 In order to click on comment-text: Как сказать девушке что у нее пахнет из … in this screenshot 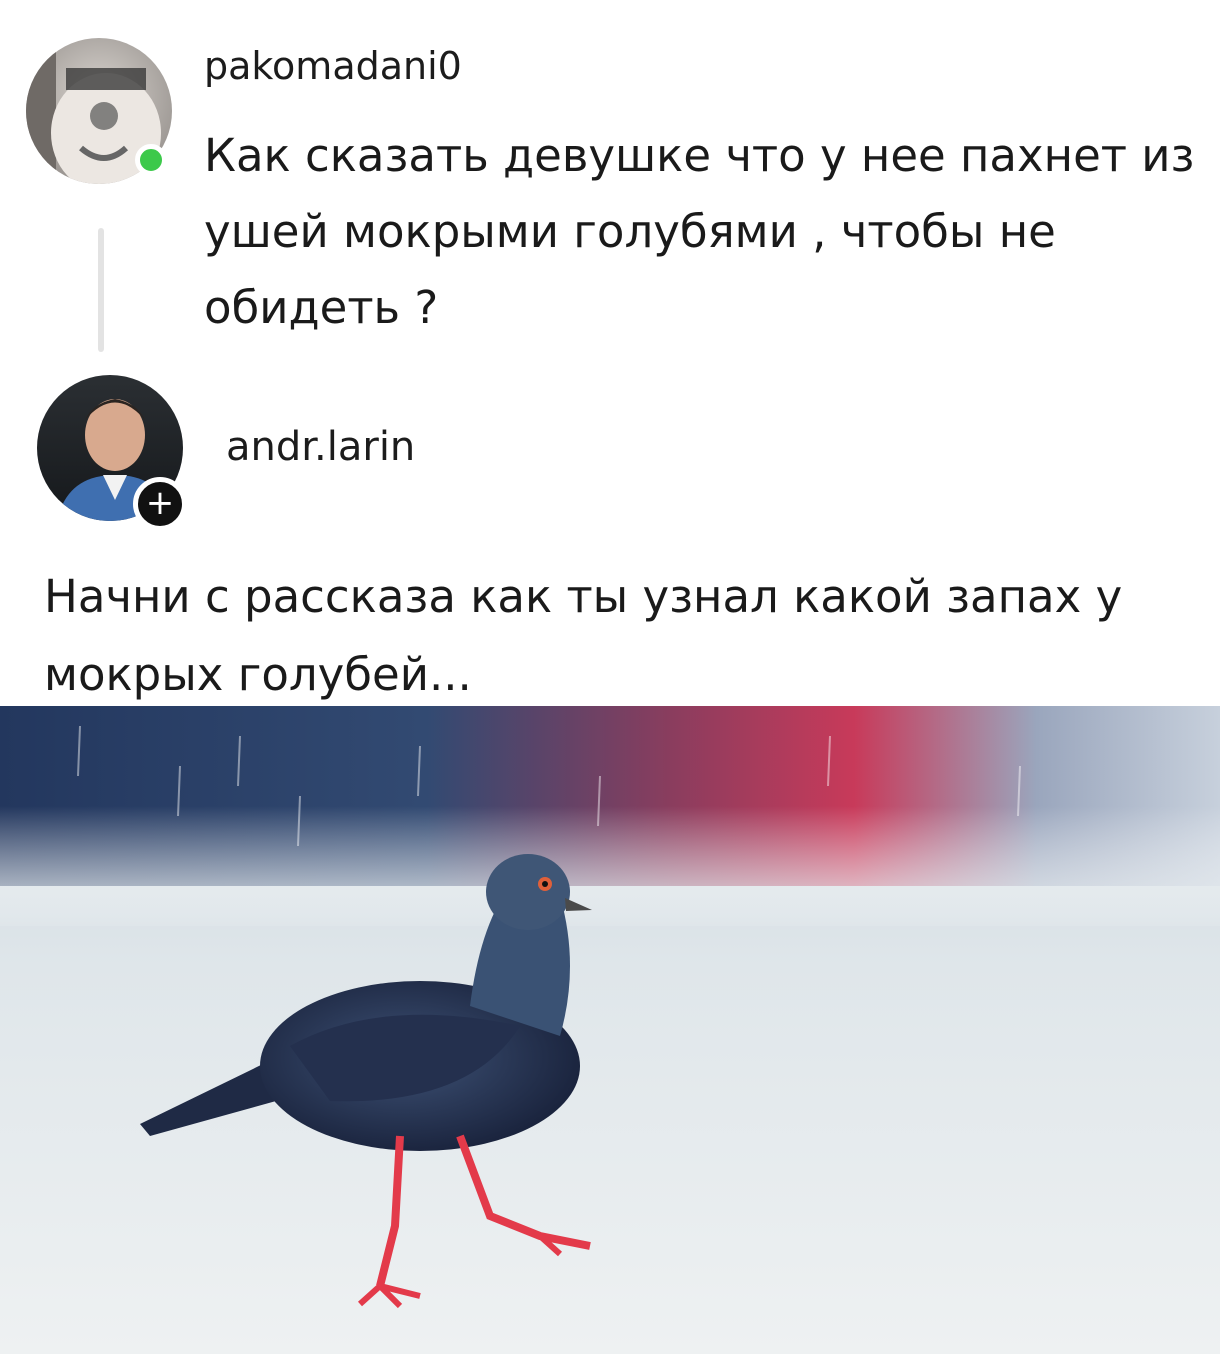, I will do `click(699, 231)`.